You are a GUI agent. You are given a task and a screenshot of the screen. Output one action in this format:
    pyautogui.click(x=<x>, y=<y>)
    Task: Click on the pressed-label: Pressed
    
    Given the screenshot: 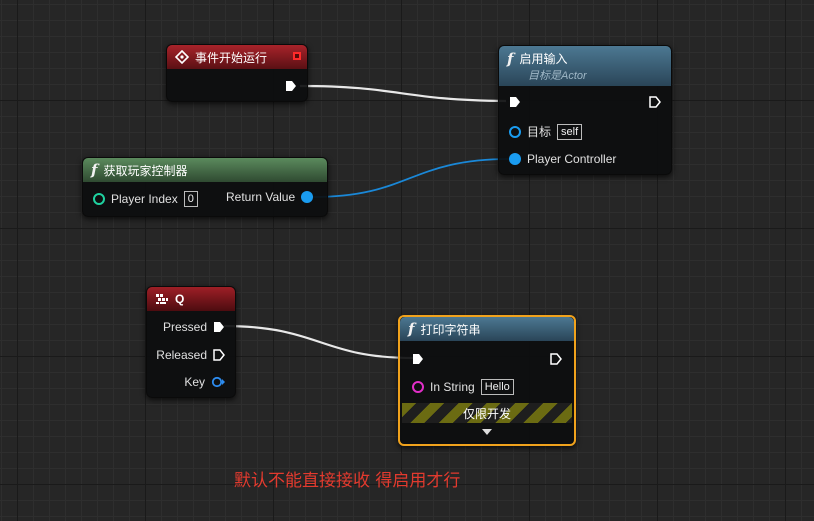 What is the action you would take?
    pyautogui.click(x=184, y=327)
    